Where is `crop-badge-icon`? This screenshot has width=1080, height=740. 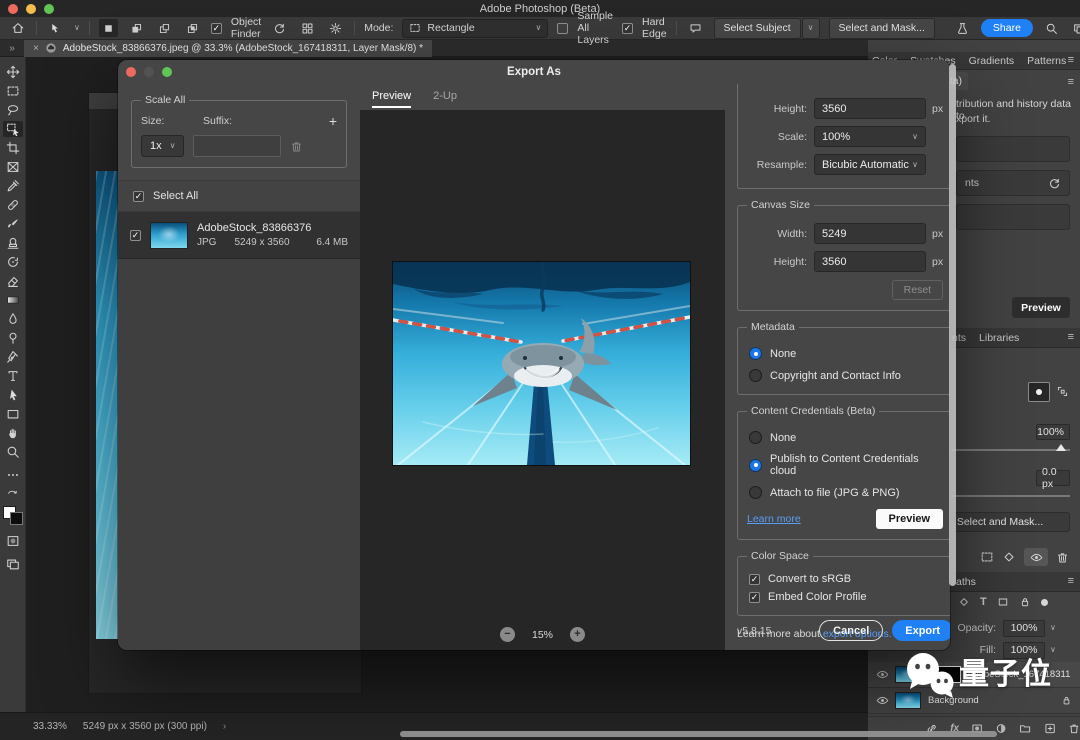 crop-badge-icon is located at coordinates (1062, 391).